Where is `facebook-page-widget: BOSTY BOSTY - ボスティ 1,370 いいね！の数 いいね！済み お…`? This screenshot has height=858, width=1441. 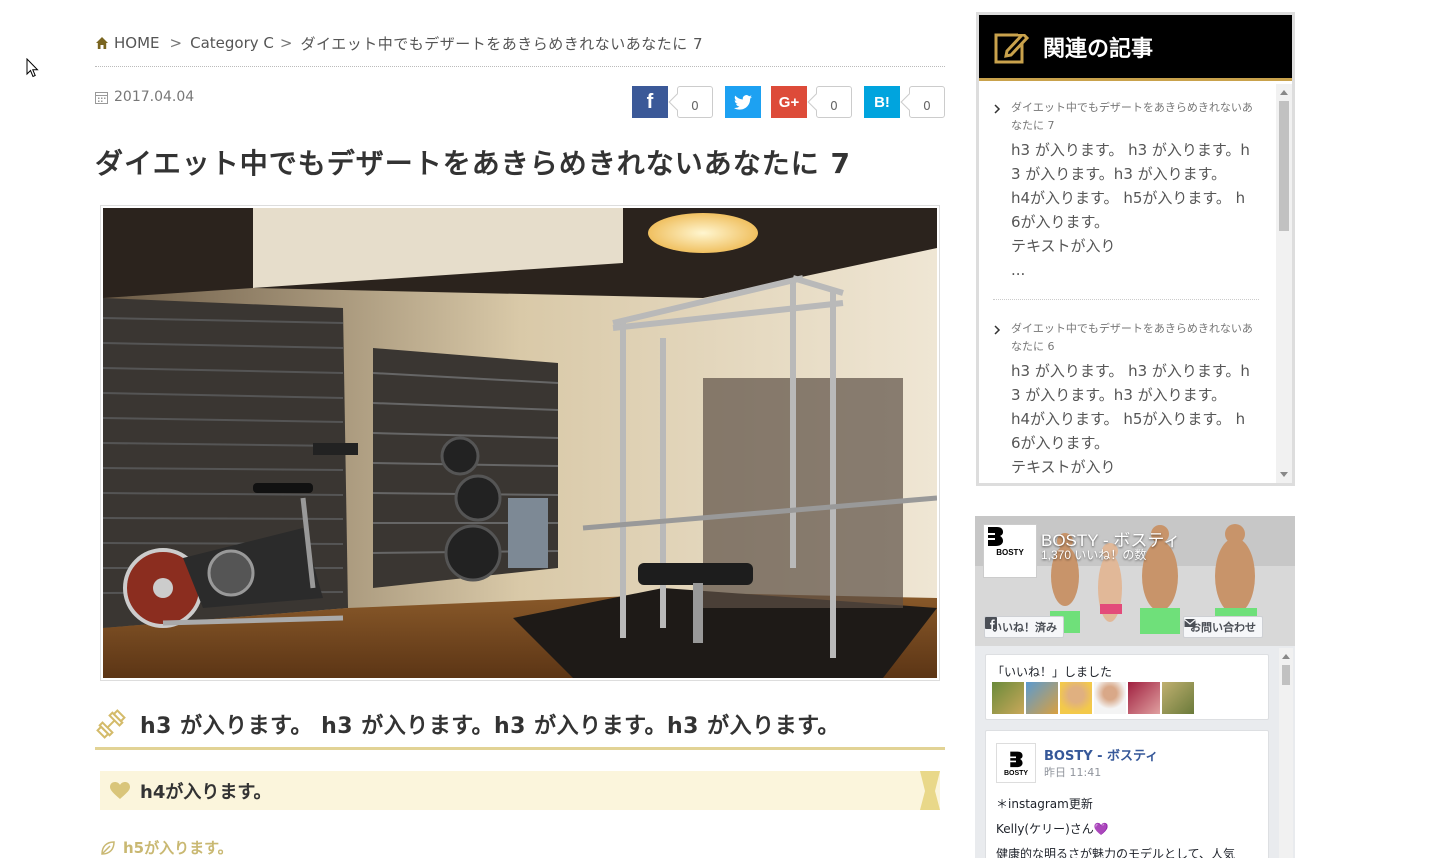
facebook-page-widget: BOSTY BOSTY - ボスティ 1,370 いいね！の数 いいね！済み お… is located at coordinates (1135, 687).